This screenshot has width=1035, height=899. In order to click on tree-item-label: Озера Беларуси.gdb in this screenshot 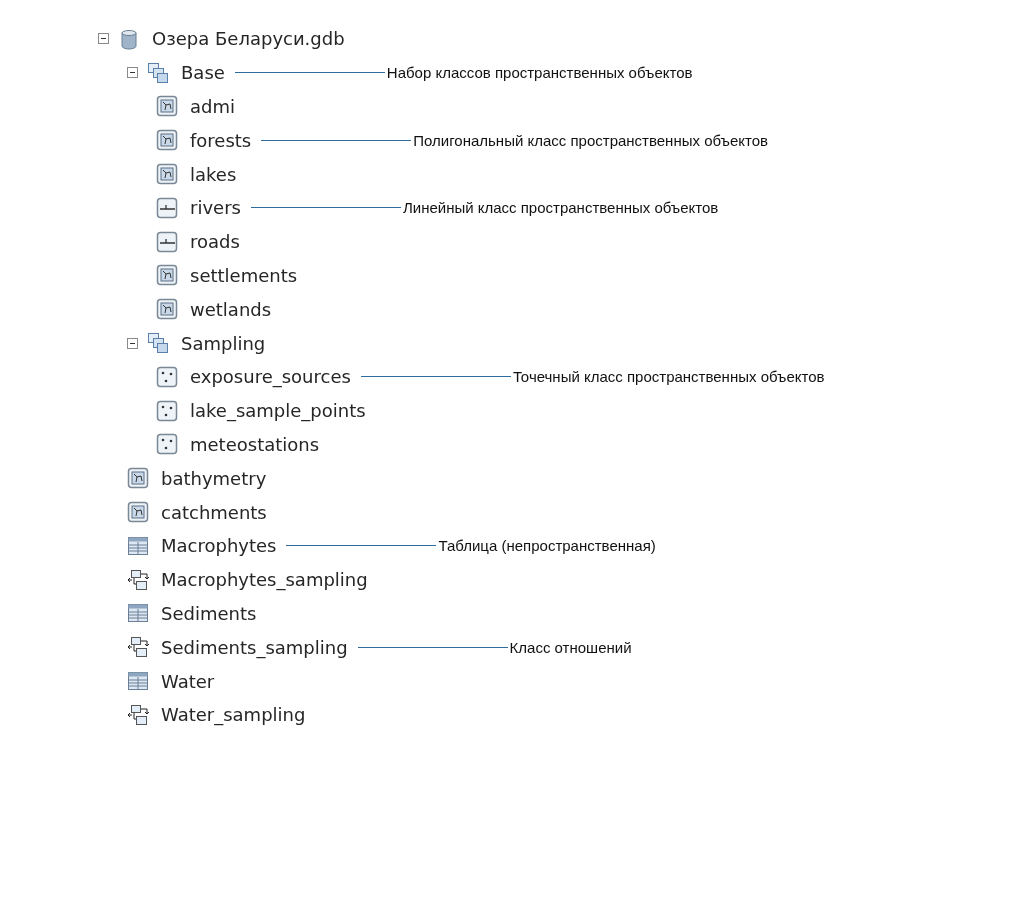, I will do `click(248, 39)`.